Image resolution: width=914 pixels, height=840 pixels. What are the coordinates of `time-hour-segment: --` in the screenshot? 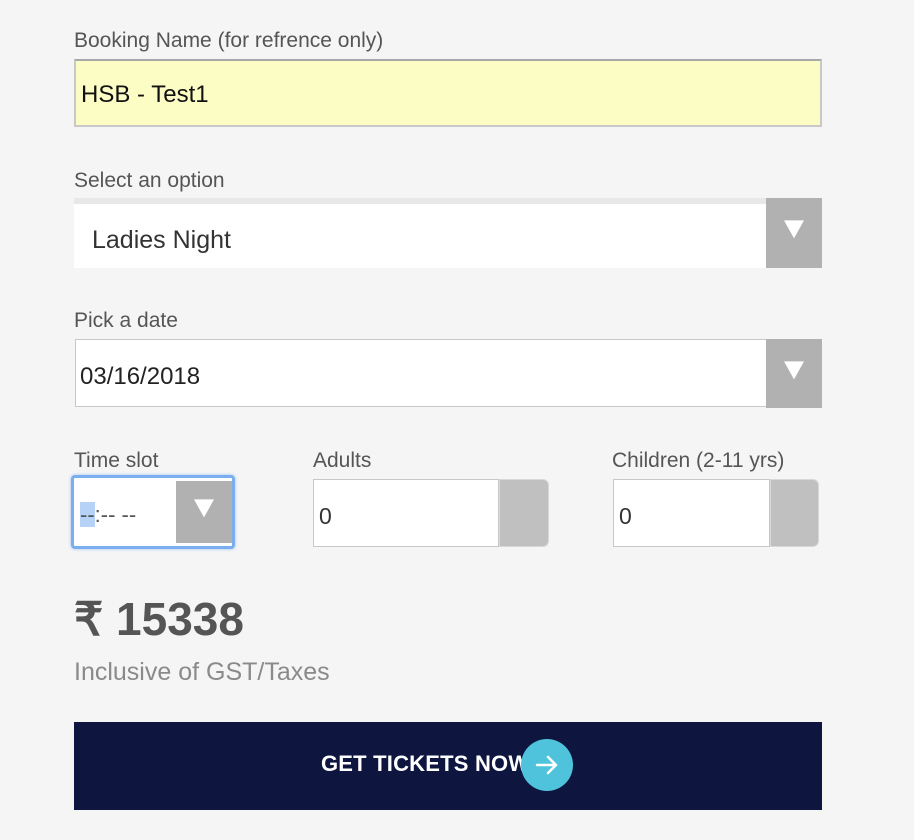 It's located at (87, 514).